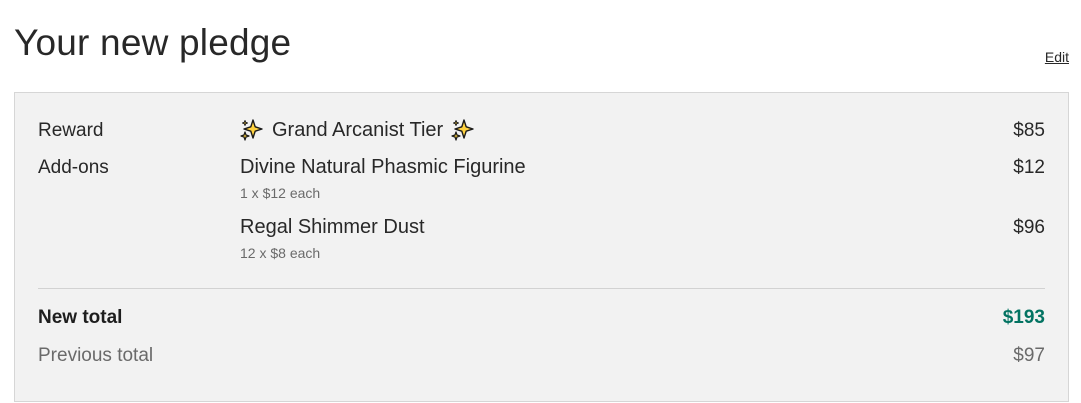 The image size is (1081, 403). I want to click on addon-name: Regal Shimmer Dust, so click(332, 227).